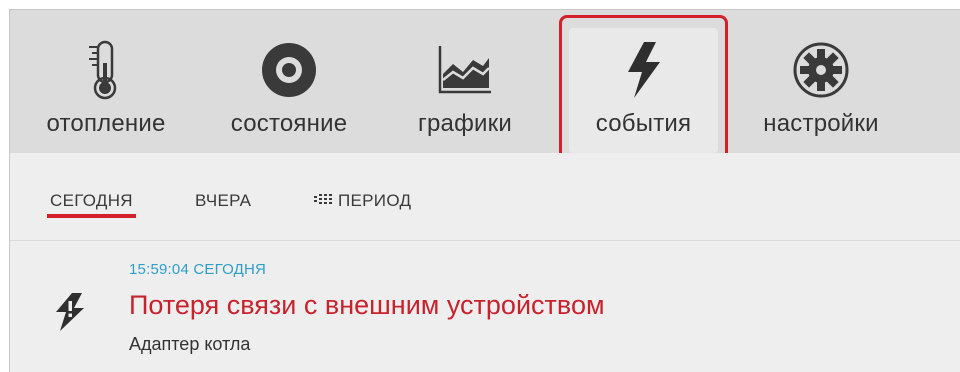  I want to click on tab-today: СЕГОДНЯ, so click(91, 204).